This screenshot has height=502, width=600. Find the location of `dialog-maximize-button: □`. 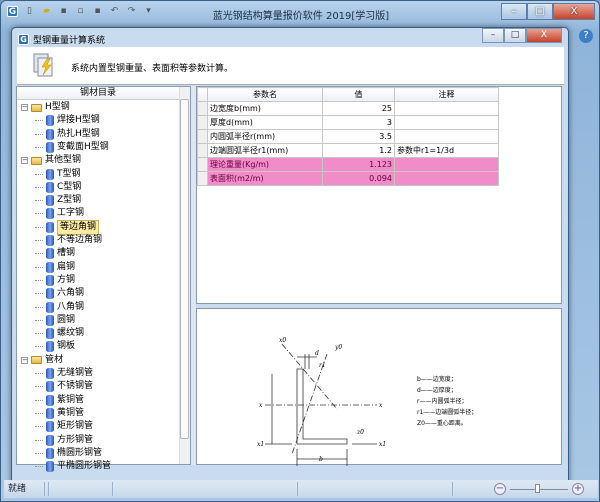

dialog-maximize-button: □ is located at coordinates (515, 35).